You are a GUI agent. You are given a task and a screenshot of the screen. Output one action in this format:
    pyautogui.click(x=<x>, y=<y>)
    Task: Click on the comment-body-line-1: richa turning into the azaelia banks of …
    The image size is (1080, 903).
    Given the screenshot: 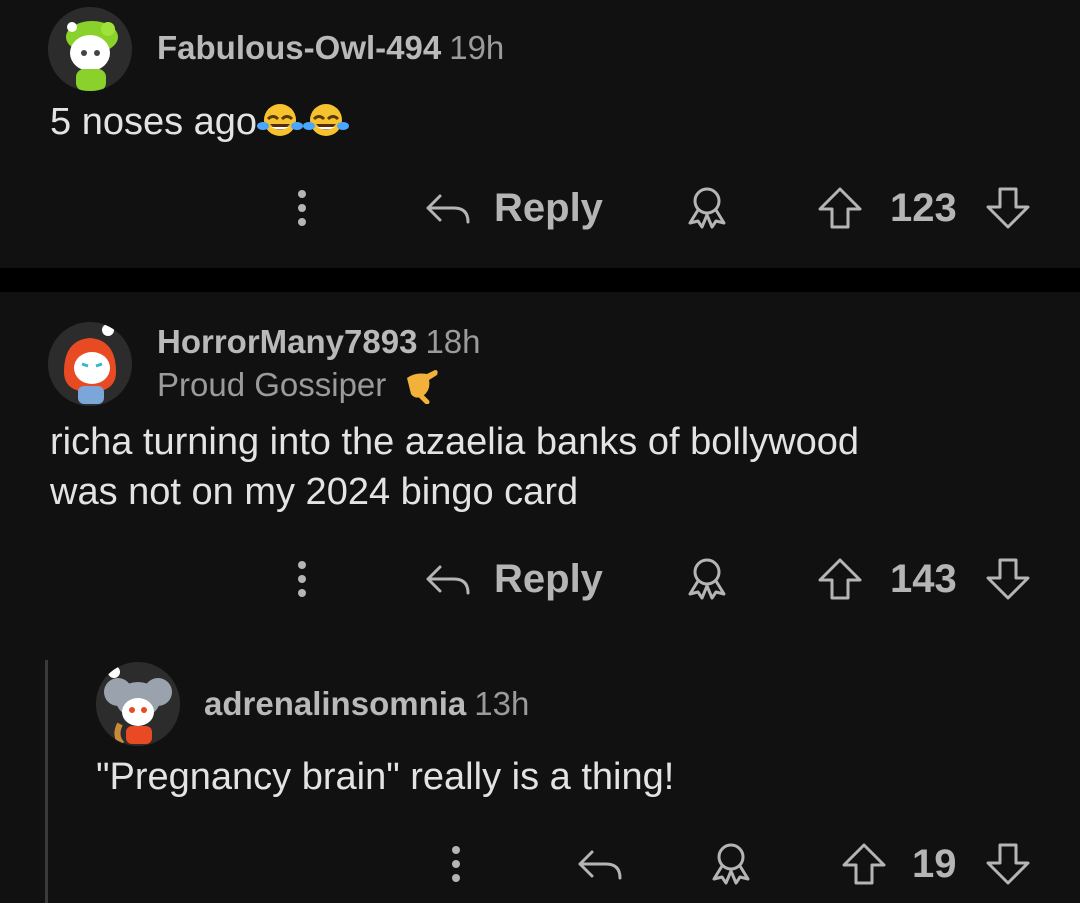 What is the action you would take?
    pyautogui.click(x=455, y=442)
    